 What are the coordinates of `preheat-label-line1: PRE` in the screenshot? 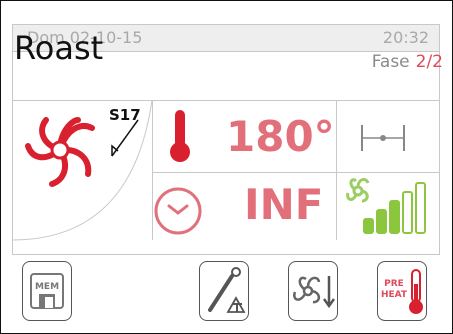 It's located at (394, 284).